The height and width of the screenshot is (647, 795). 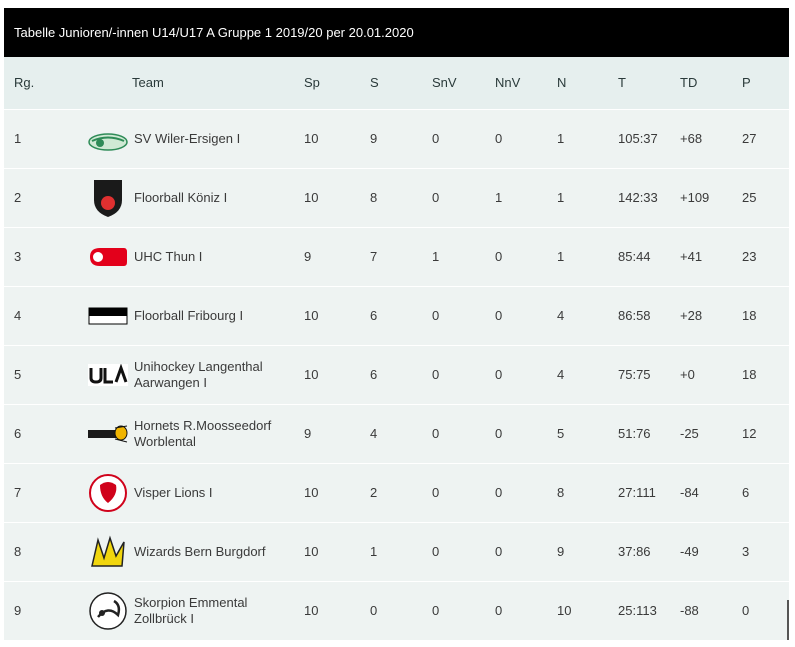 What do you see at coordinates (638, 138) in the screenshot?
I see `goals-cell: 105:37` at bounding box center [638, 138].